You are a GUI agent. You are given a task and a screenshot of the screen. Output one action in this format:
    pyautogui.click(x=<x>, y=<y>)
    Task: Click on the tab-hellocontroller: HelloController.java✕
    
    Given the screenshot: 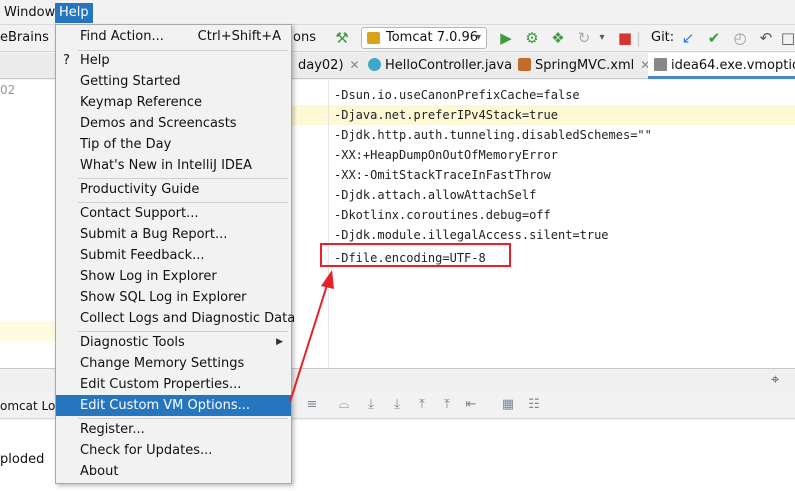 What is the action you would take?
    pyautogui.click(x=437, y=66)
    